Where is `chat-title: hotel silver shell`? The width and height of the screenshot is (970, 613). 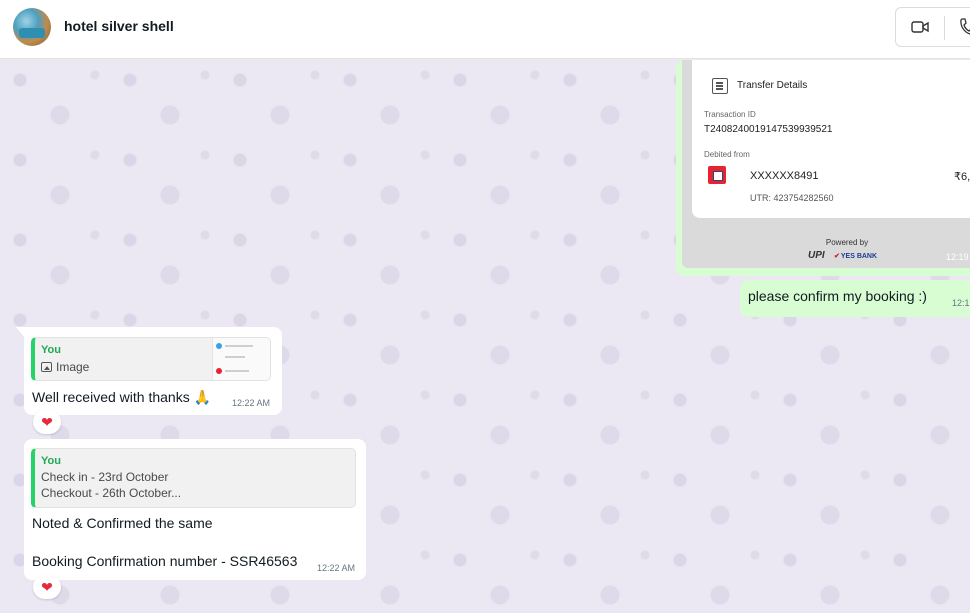 chat-title: hotel silver shell is located at coordinates (119, 26).